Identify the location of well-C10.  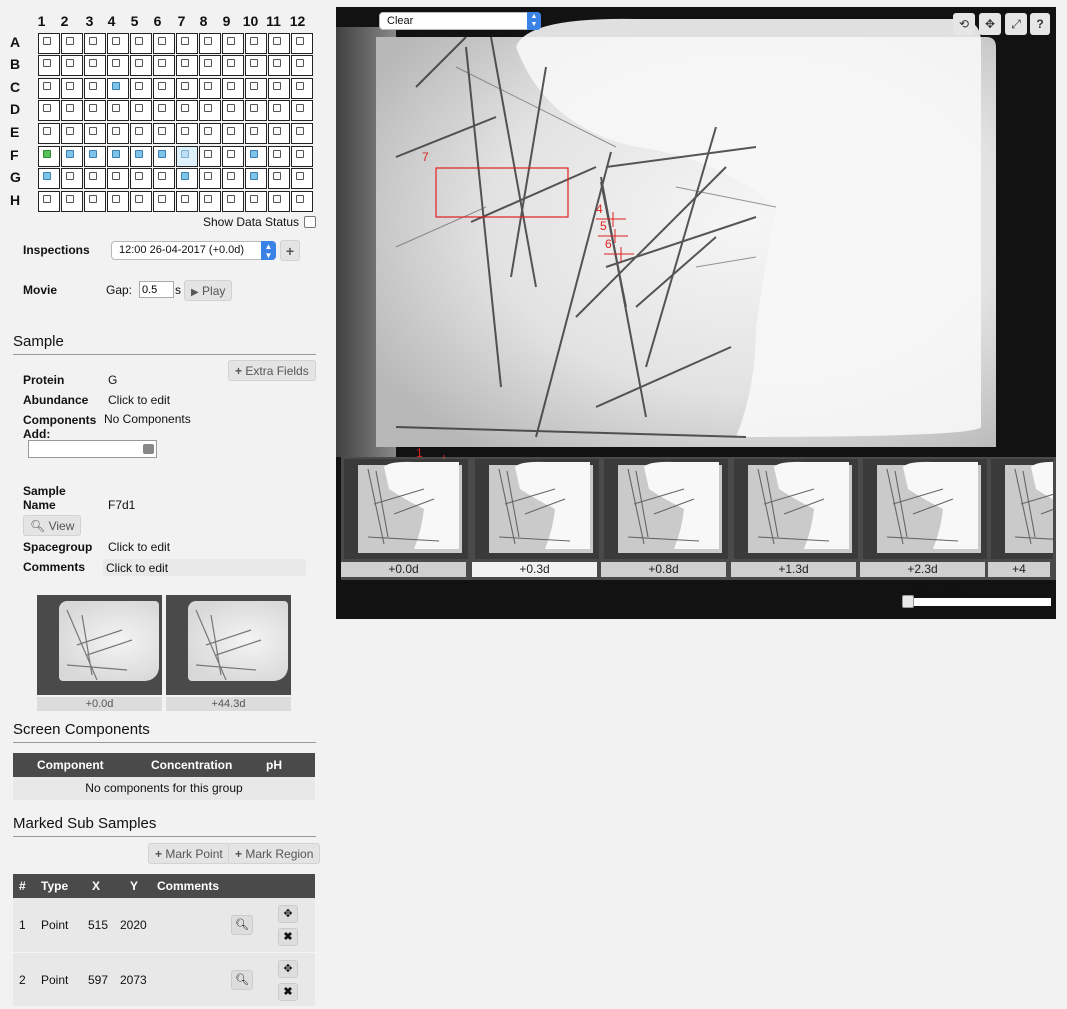
(256, 88).